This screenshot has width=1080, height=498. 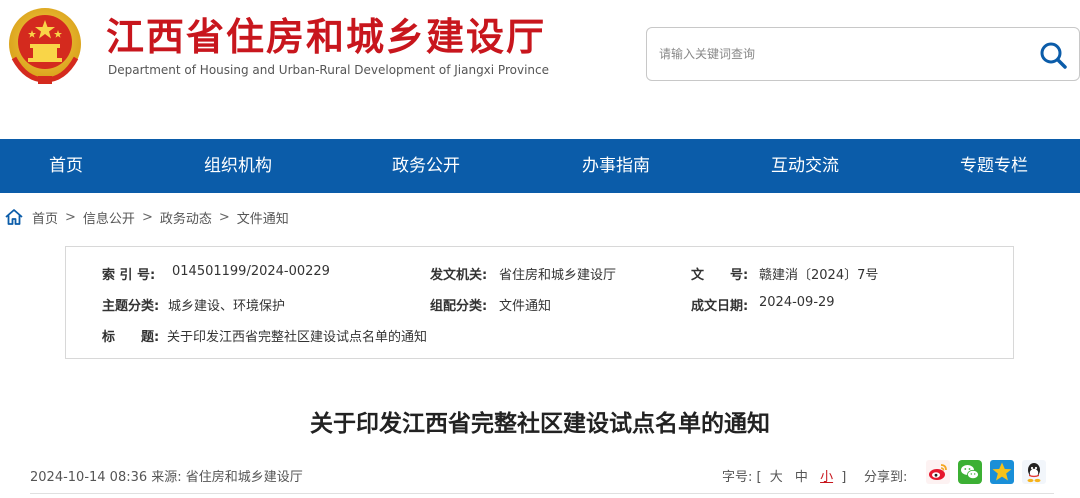 I want to click on index-label: 索 引 号:, so click(x=129, y=275).